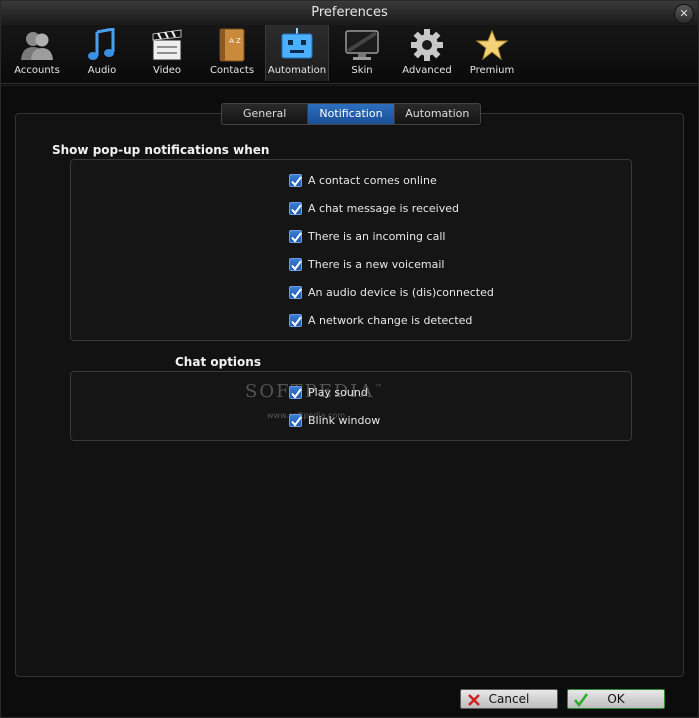  I want to click on toolbar-label: Accounts, so click(37, 70).